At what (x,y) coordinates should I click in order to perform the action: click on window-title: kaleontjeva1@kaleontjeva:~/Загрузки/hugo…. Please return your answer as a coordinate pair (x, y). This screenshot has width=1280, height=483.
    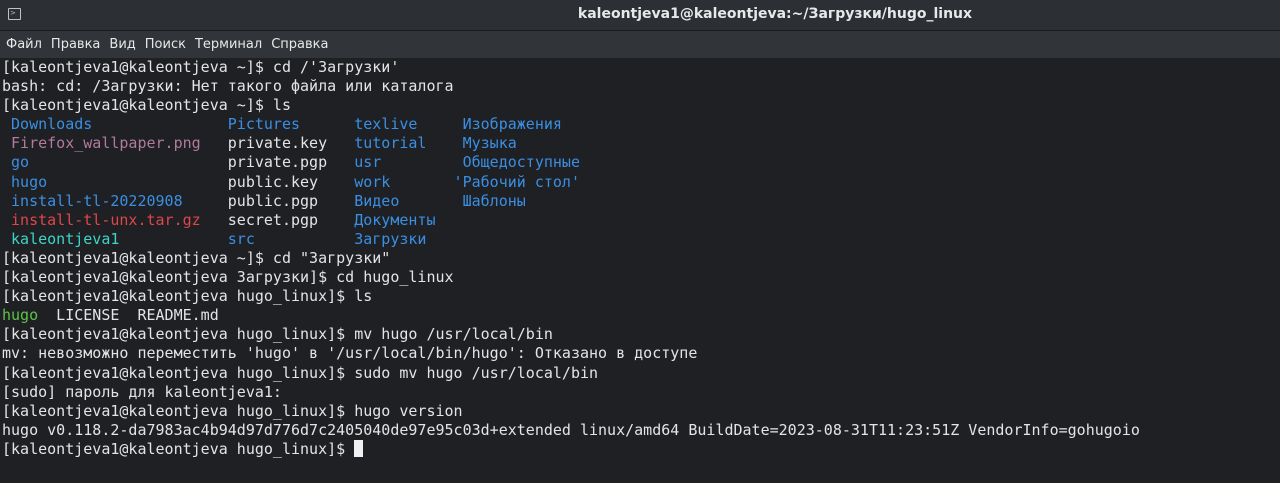
    Looking at the image, I should click on (775, 14).